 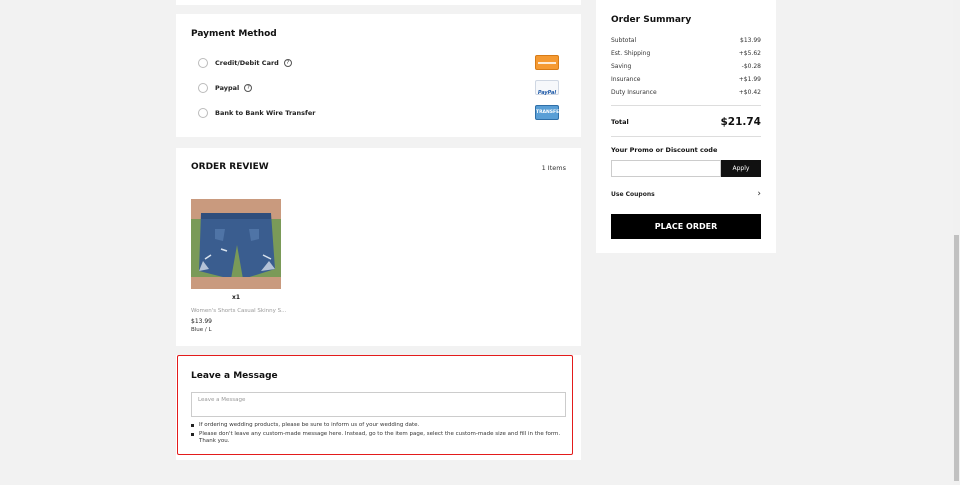 I want to click on payment-option-label: Bank to Bank Wire Transfer, so click(x=265, y=113).